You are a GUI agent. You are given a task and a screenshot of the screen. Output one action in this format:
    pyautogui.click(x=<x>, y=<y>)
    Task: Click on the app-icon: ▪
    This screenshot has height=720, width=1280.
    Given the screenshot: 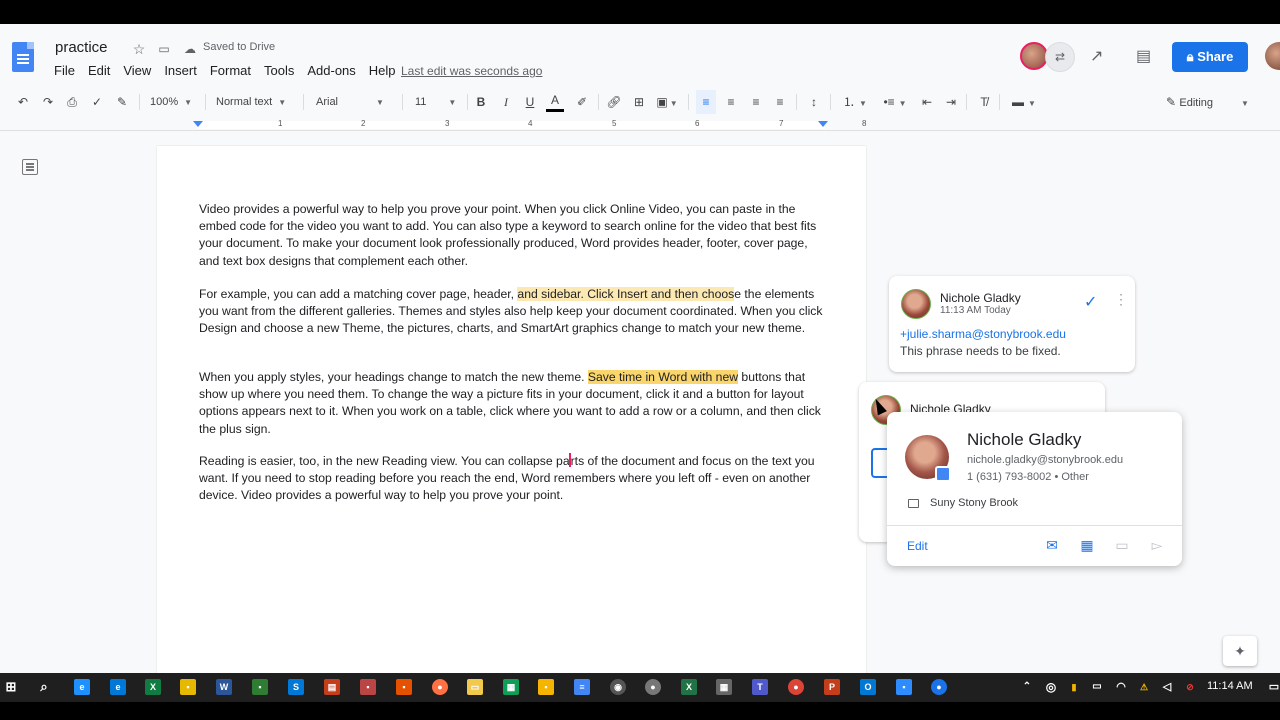 What is the action you would take?
    pyautogui.click(x=260, y=687)
    